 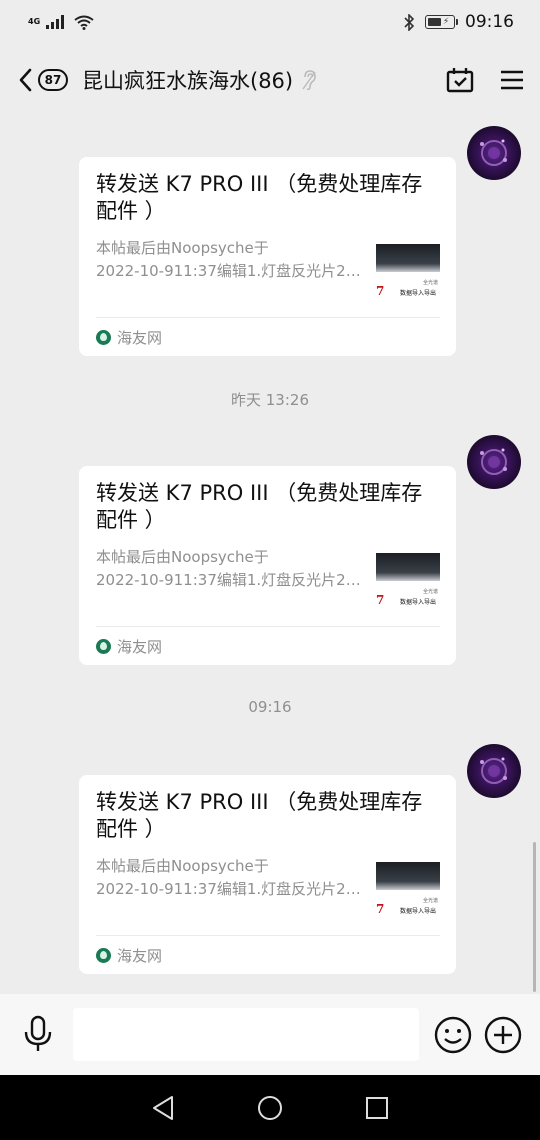 I want to click on status-right: ⚡ 09:16, so click(x=458, y=22).